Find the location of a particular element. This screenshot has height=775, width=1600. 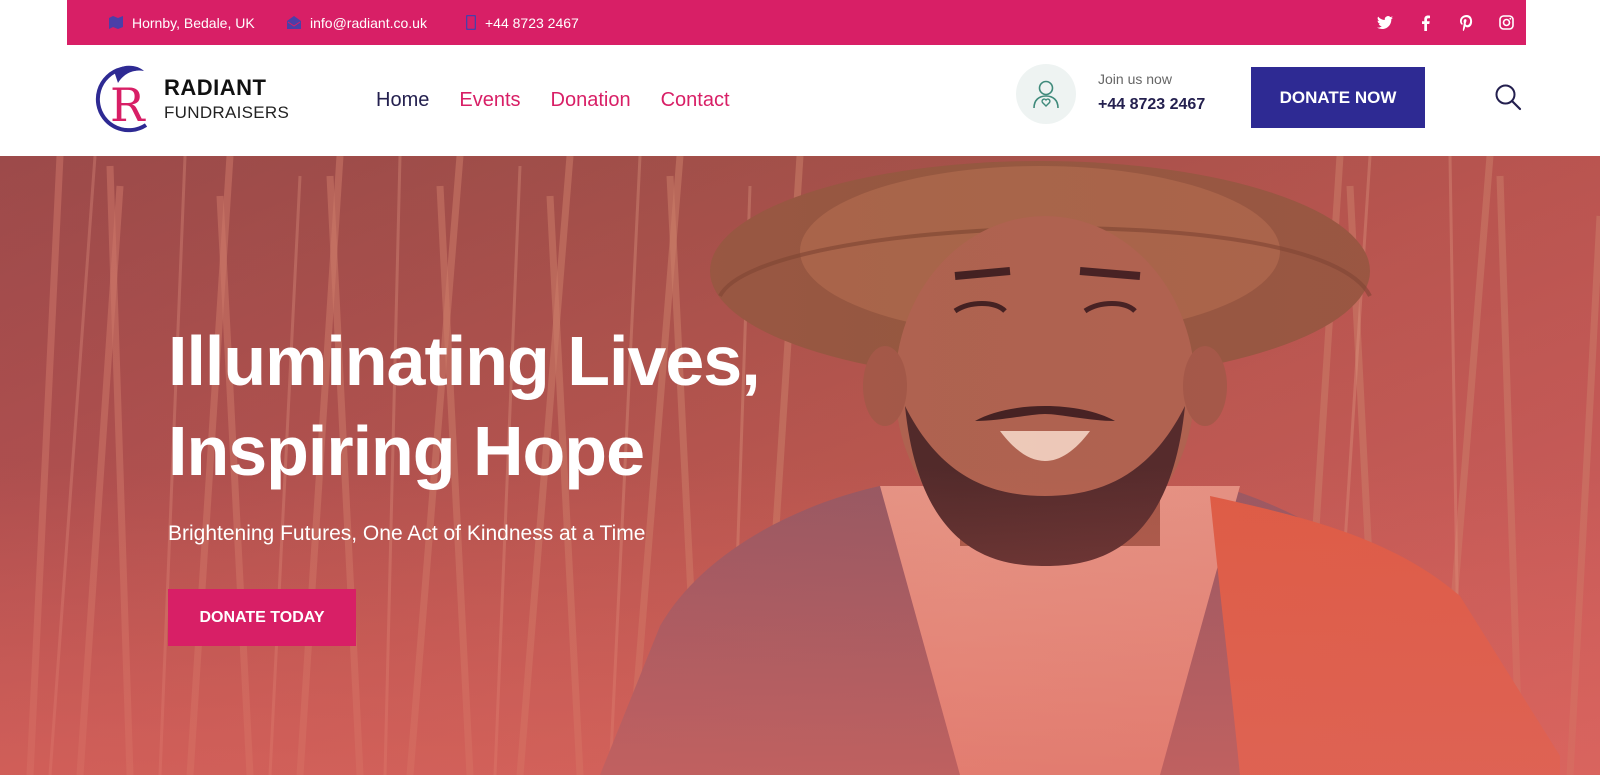

logo-letter: R is located at coordinates (128, 105).